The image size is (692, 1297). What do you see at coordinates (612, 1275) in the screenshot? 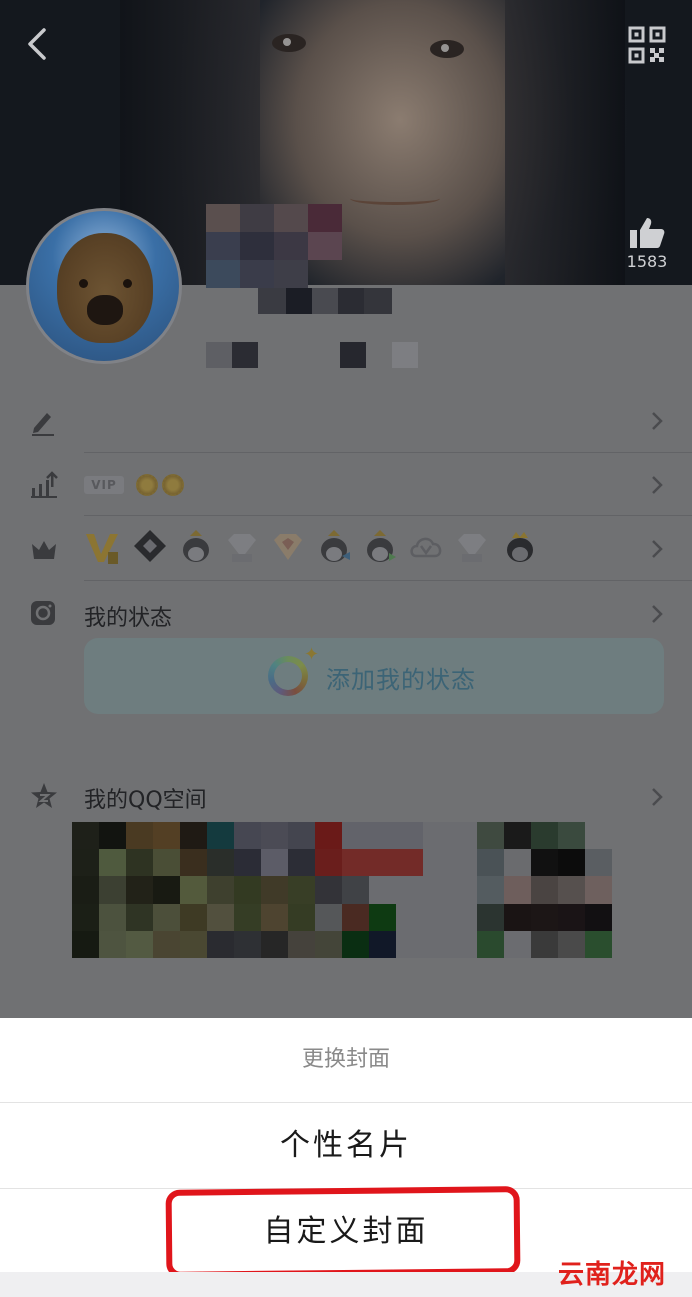
I see `watermark-text: 云南龙网` at bounding box center [612, 1275].